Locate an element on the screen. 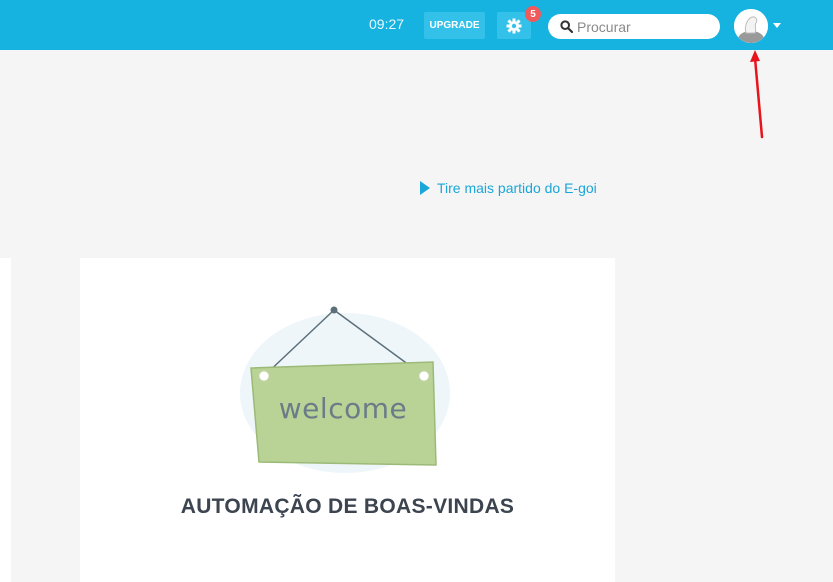  welcome-sign-illustration: welcome is located at coordinates (345, 389).